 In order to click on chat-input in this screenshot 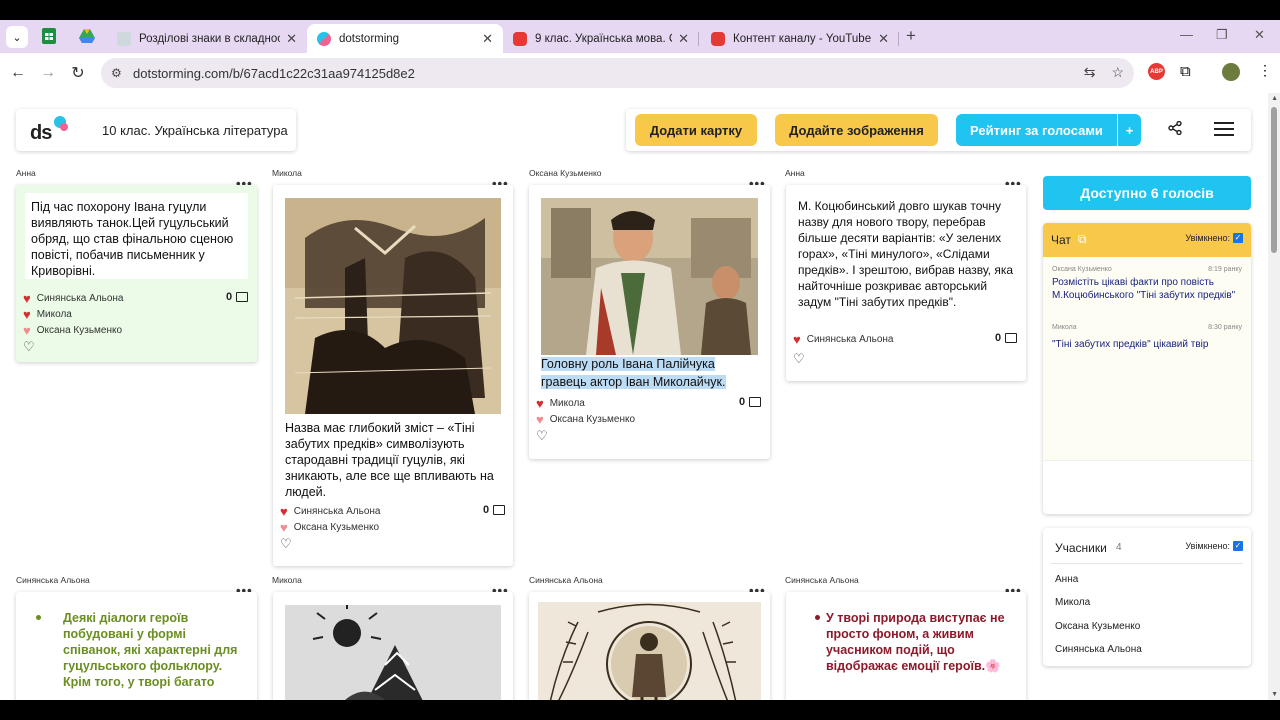, I will do `click(1147, 487)`.